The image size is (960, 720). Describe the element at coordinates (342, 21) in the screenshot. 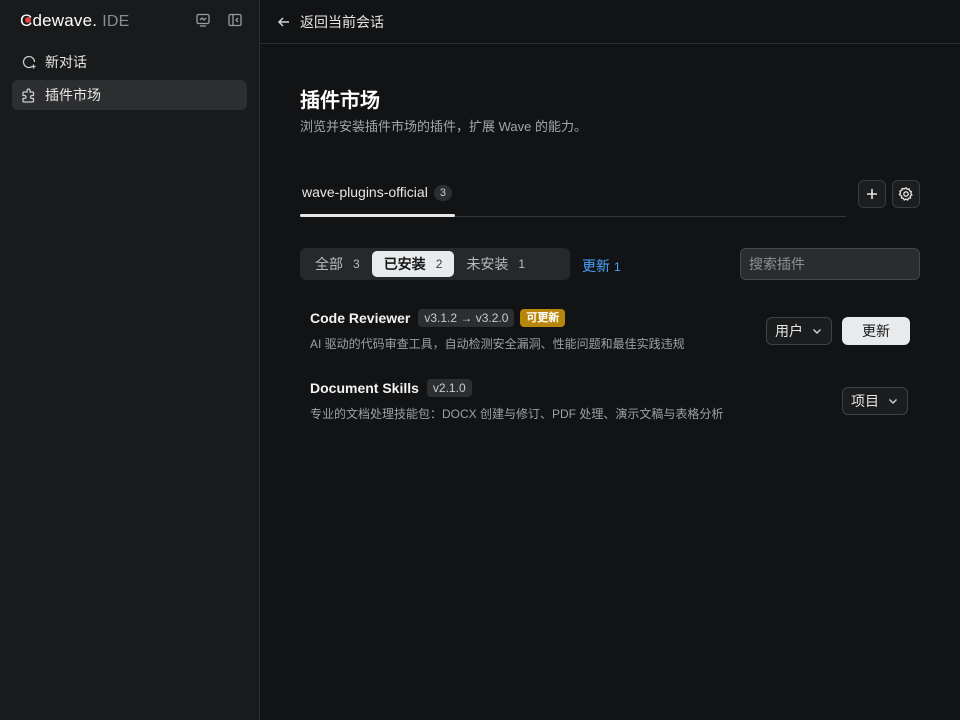

I see `back-label: 返回当前会话` at that location.